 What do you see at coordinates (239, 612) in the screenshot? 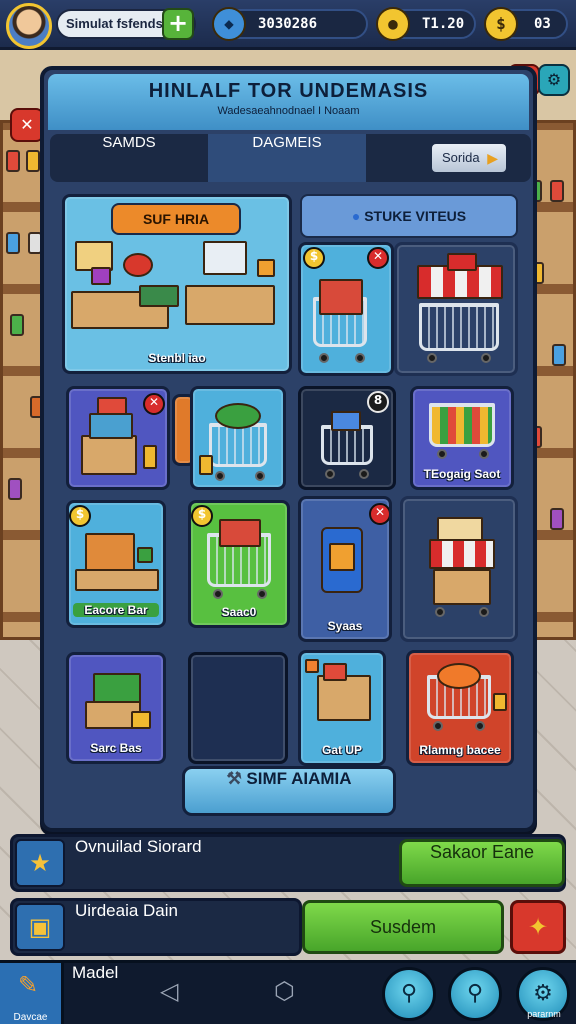
I see `card-label-saac0: Saac0` at bounding box center [239, 612].